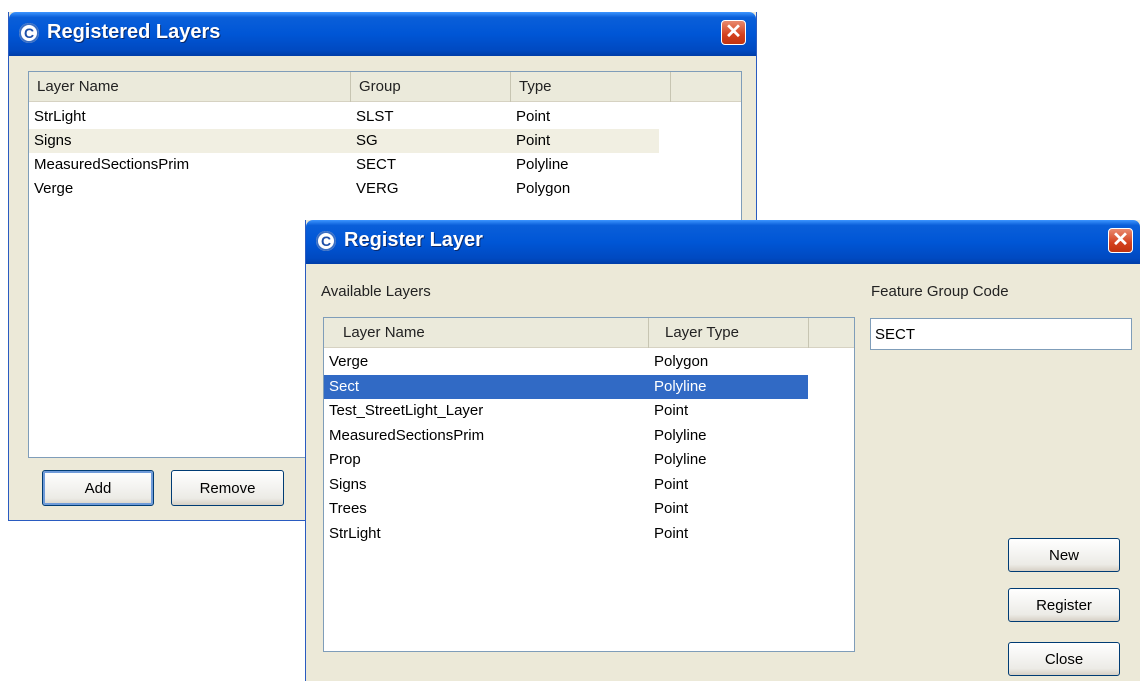  Describe the element at coordinates (566, 485) in the screenshot. I see `list-item: Signs Point` at that location.